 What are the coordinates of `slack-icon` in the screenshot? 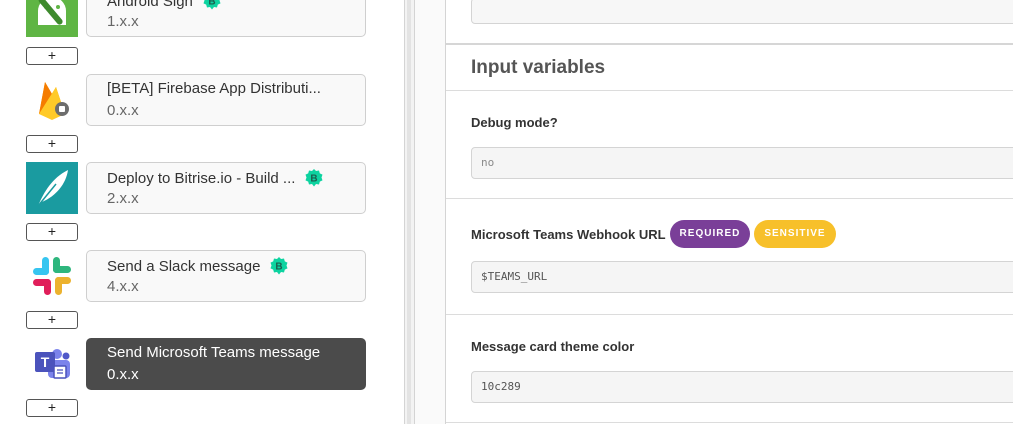 It's located at (52, 276).